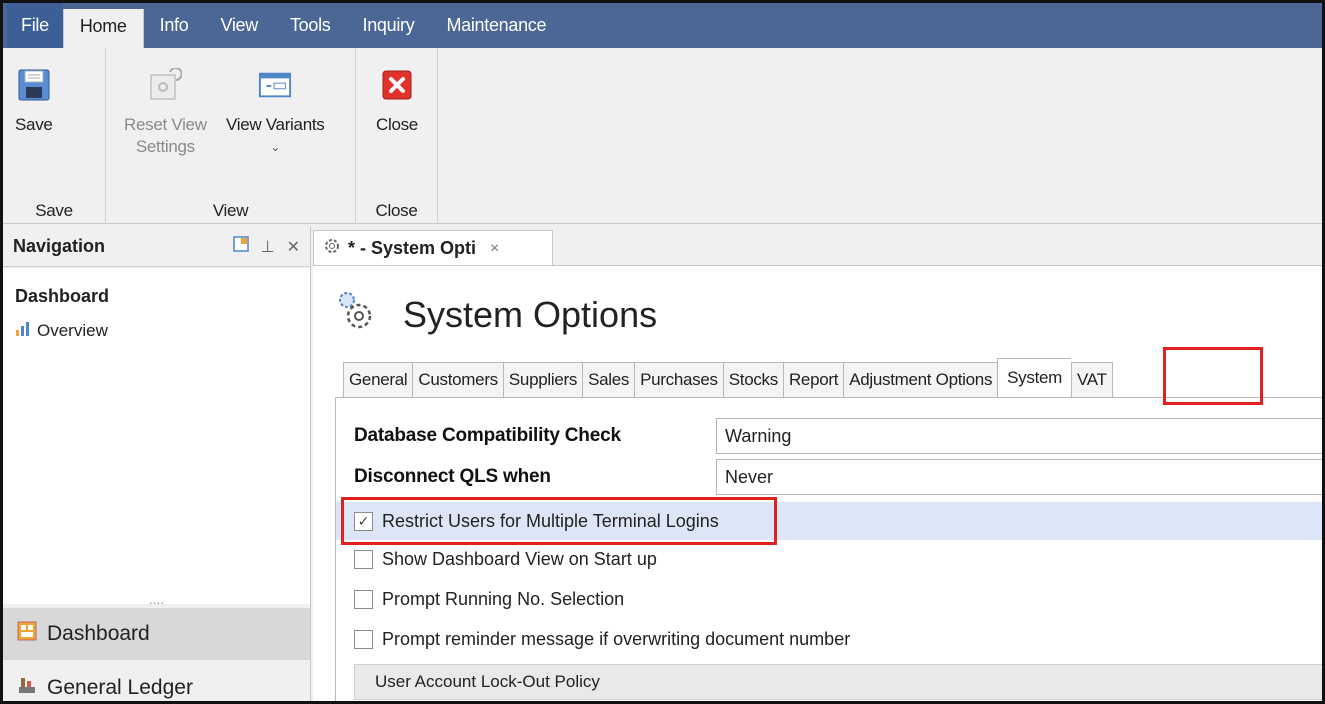 This screenshot has width=1325, height=704. What do you see at coordinates (165, 85) in the screenshot?
I see `reset-view-icon` at bounding box center [165, 85].